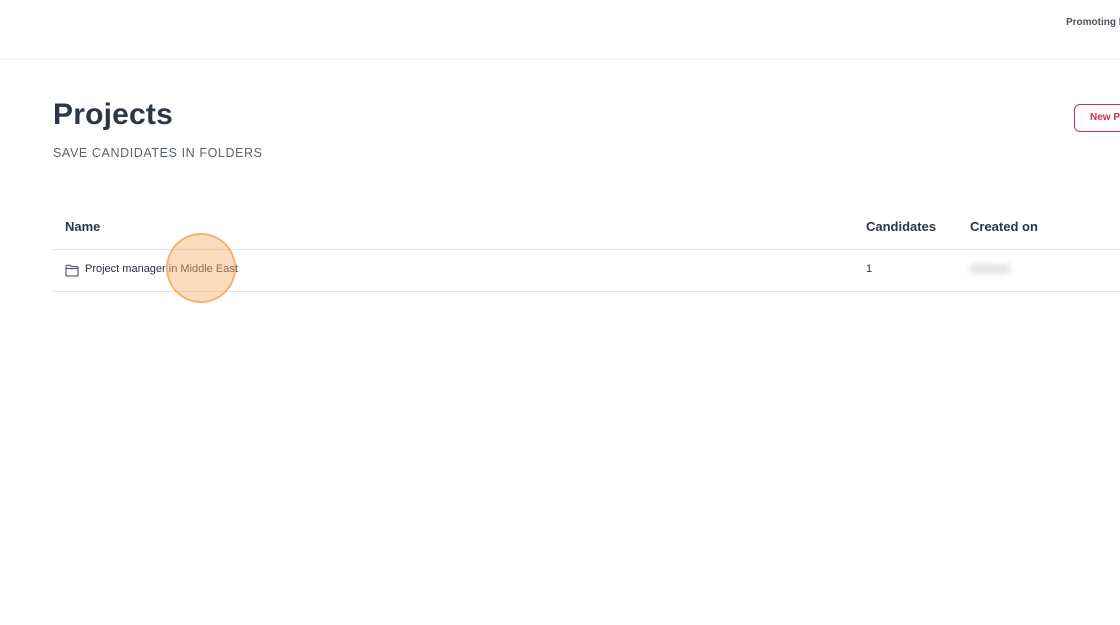  I want to click on top-bar: Promoting b, so click(560, 30).